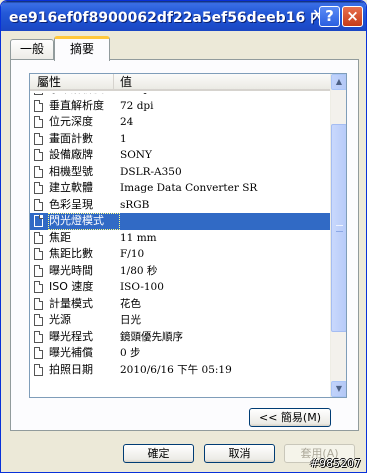  I want to click on watermark: #985207, so click(335, 463).